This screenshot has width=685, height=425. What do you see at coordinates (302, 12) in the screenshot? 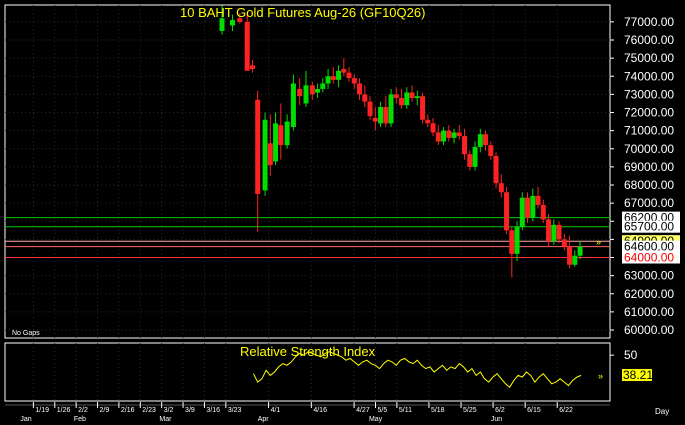
I see `chart-title: 10 BAHT Gold Futures Aug-26 (GF10Q26)` at bounding box center [302, 12].